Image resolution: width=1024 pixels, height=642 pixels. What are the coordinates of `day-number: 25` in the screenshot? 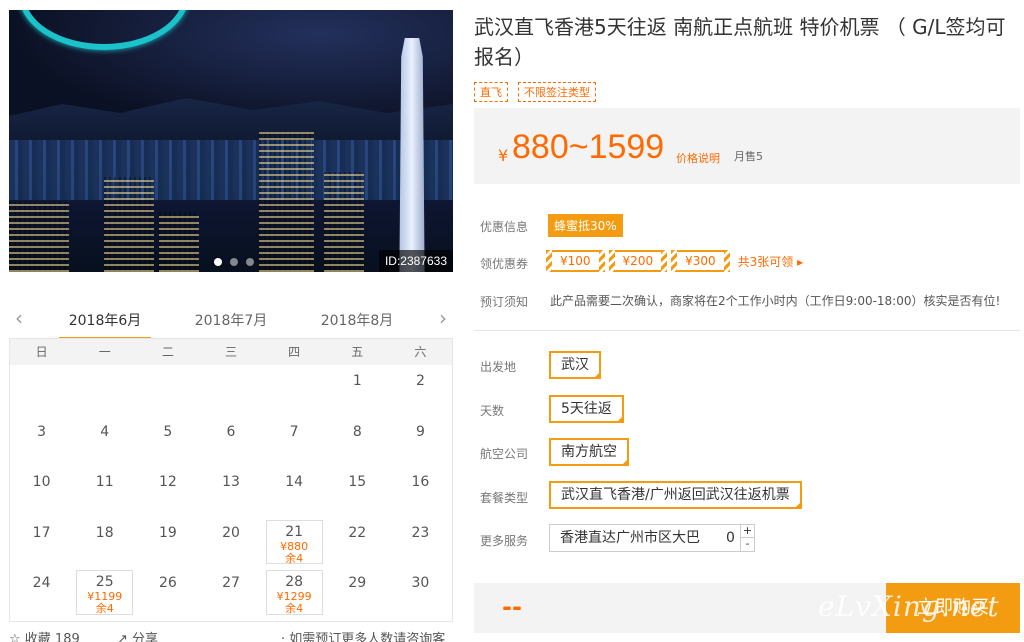 It's located at (104, 582).